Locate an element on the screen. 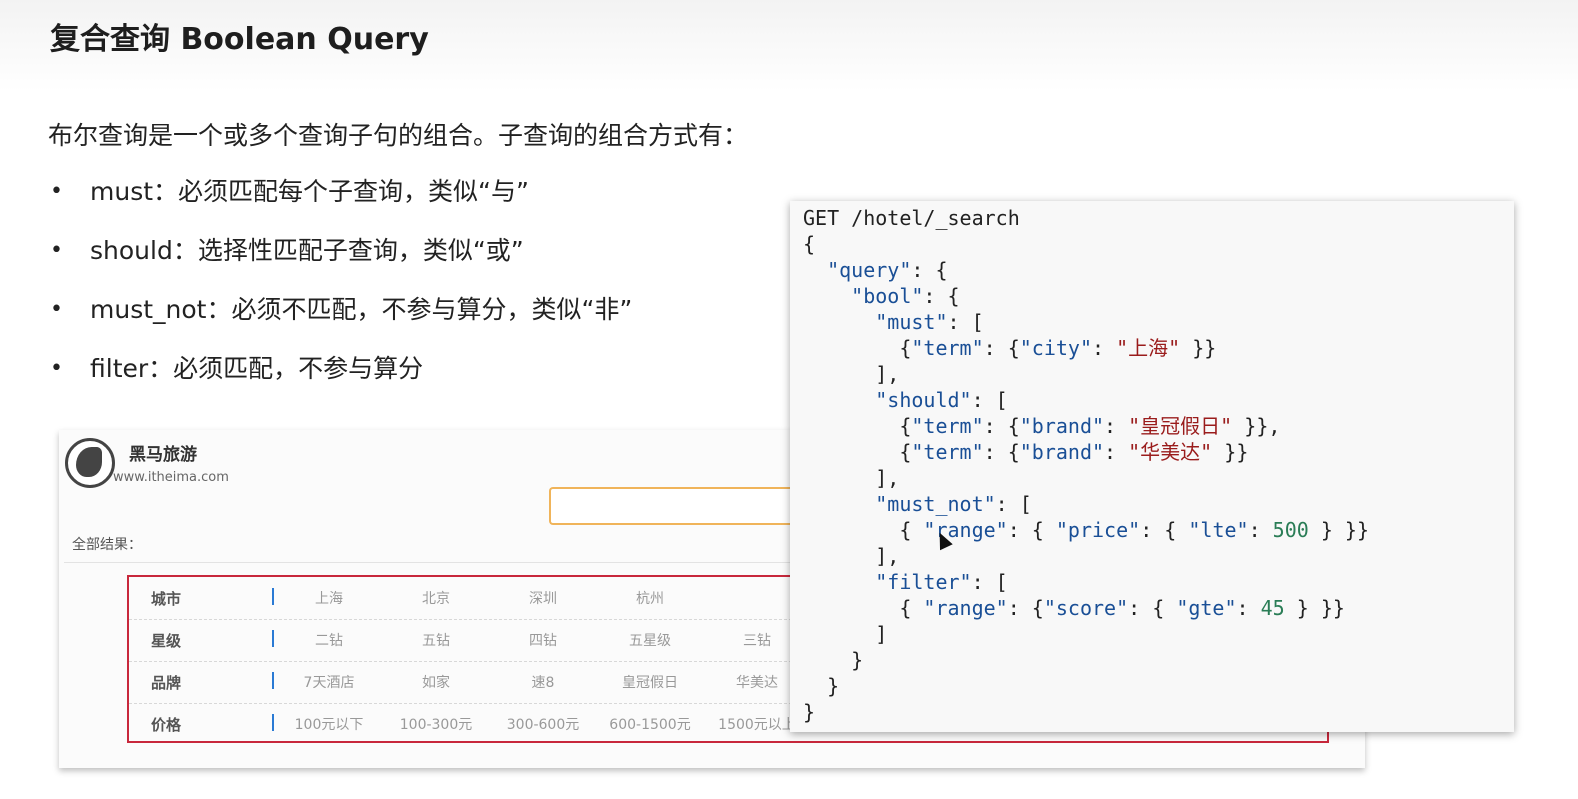 The height and width of the screenshot is (799, 1578). filter-option: 五钻 is located at coordinates (436, 640).